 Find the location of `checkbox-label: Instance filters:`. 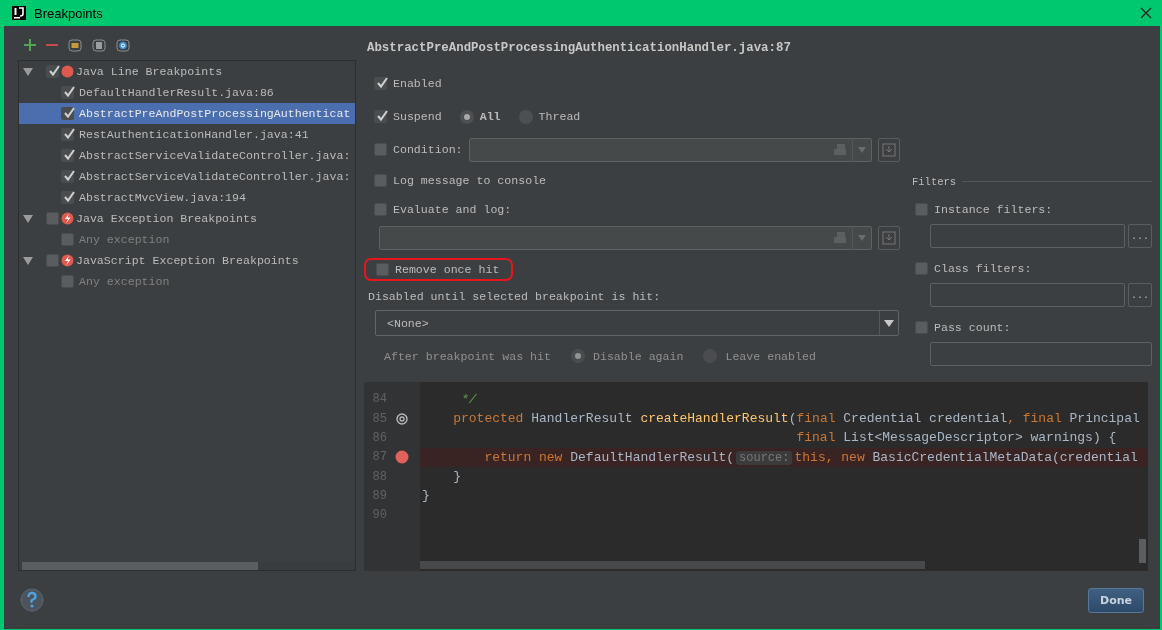

checkbox-label: Instance filters: is located at coordinates (993, 209).